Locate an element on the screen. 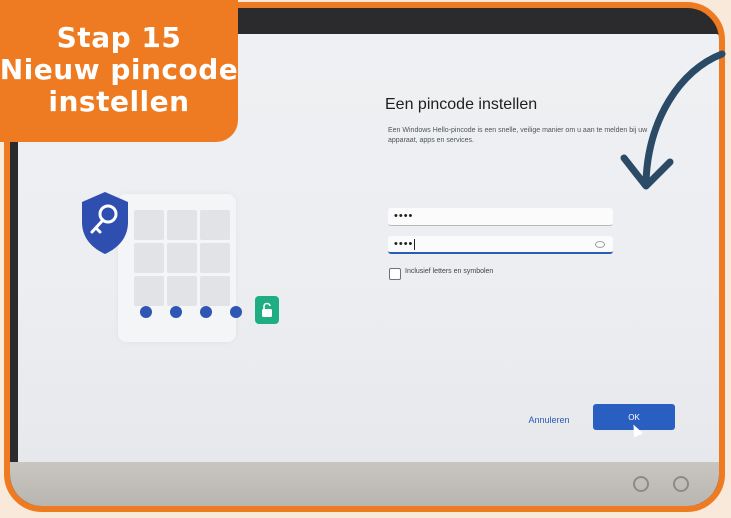  callout-line-1: Stap 15 is located at coordinates (119, 37).